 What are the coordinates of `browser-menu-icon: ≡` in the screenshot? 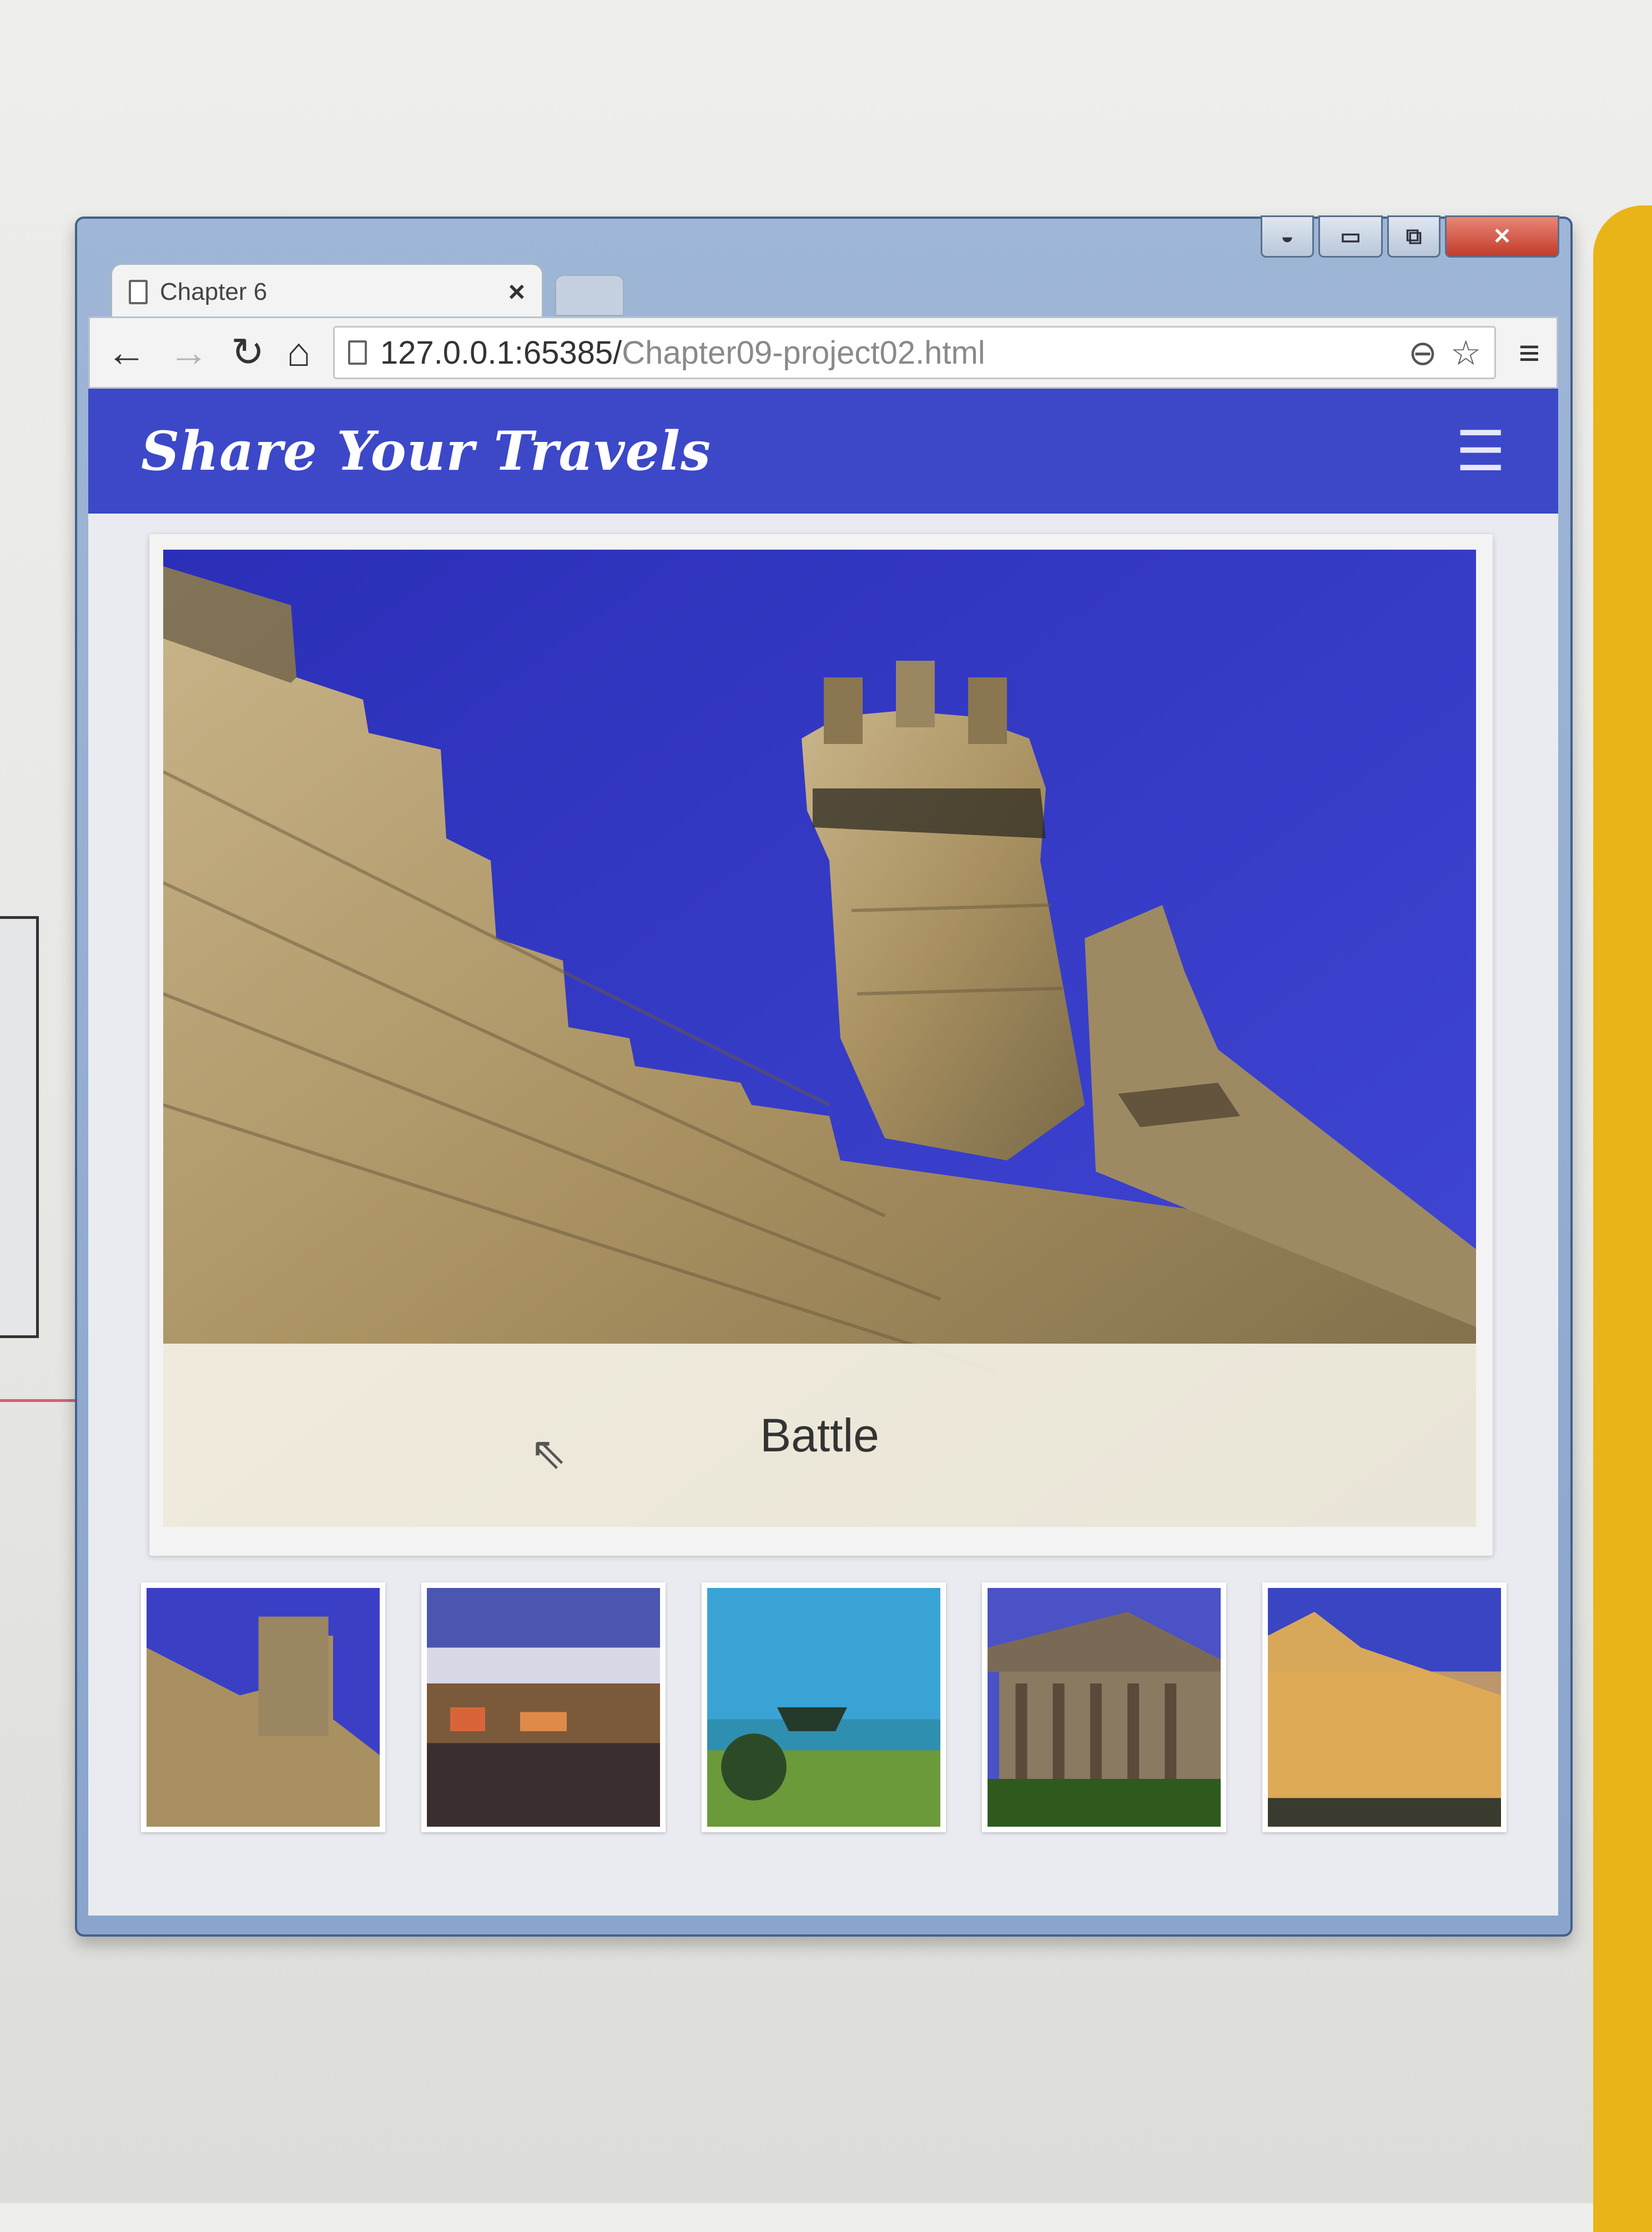 It's located at (1529, 352).